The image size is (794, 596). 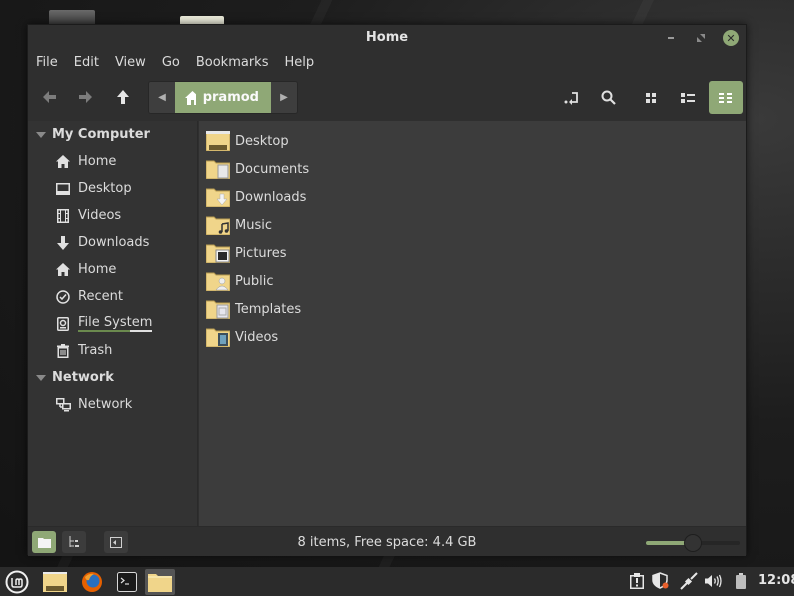 What do you see at coordinates (72, 17) in the screenshot?
I see `desktop-icon-computer` at bounding box center [72, 17].